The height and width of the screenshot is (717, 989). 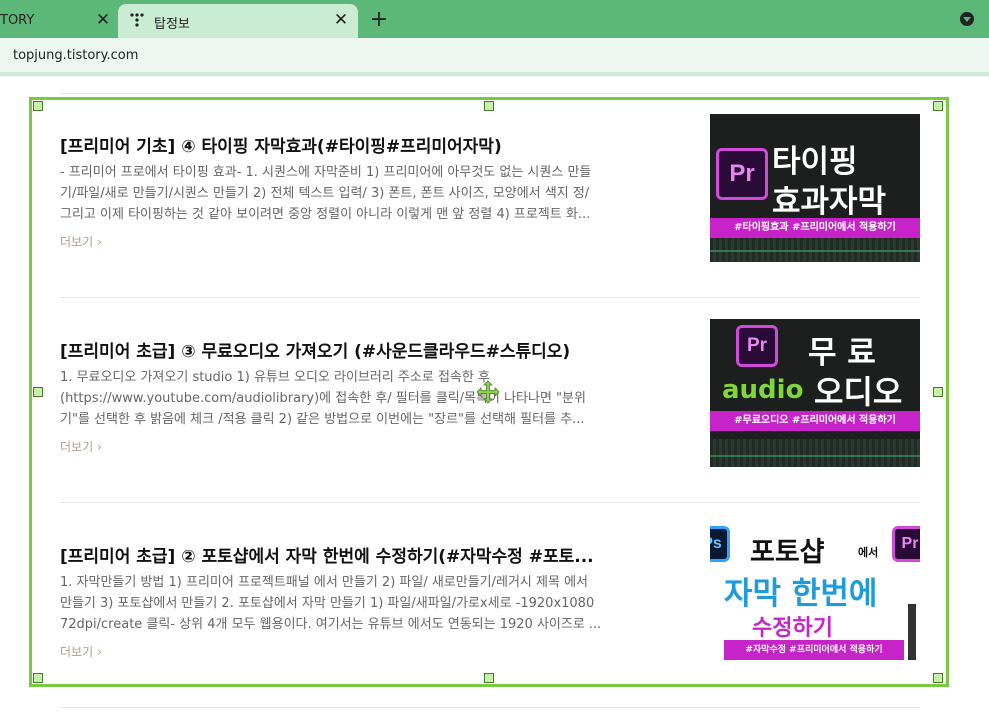 I want to click on tab-menu-icon, so click(x=967, y=19).